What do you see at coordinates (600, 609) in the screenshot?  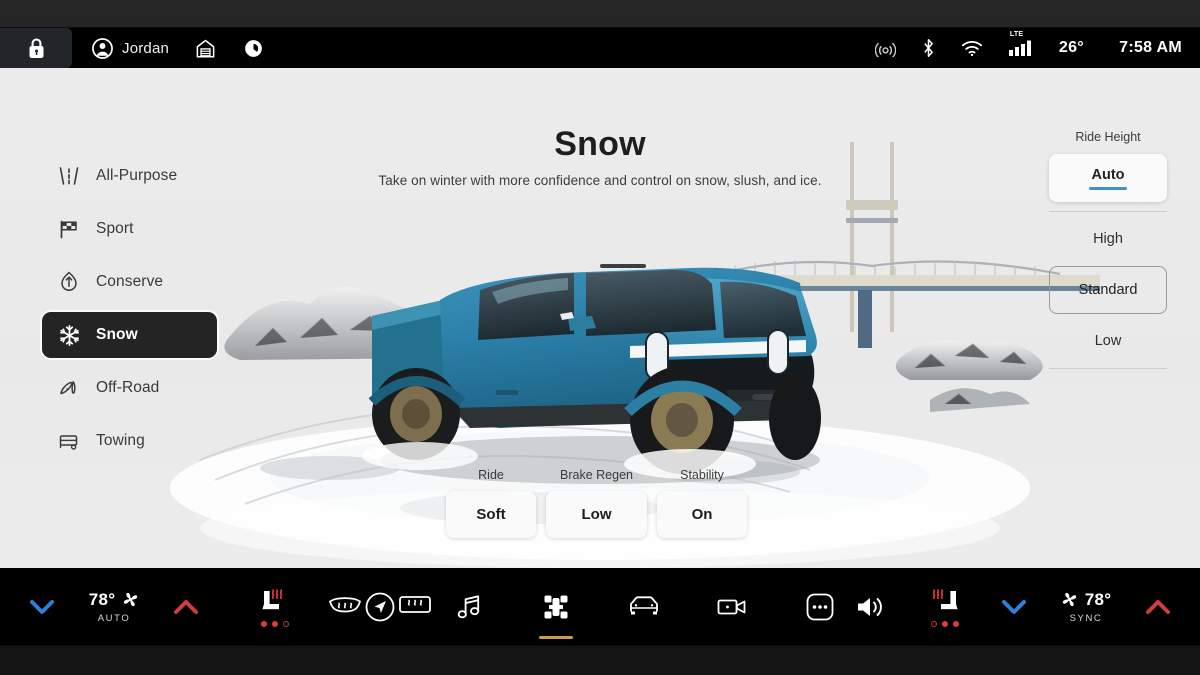 I see `taskbar-app-nav` at bounding box center [600, 609].